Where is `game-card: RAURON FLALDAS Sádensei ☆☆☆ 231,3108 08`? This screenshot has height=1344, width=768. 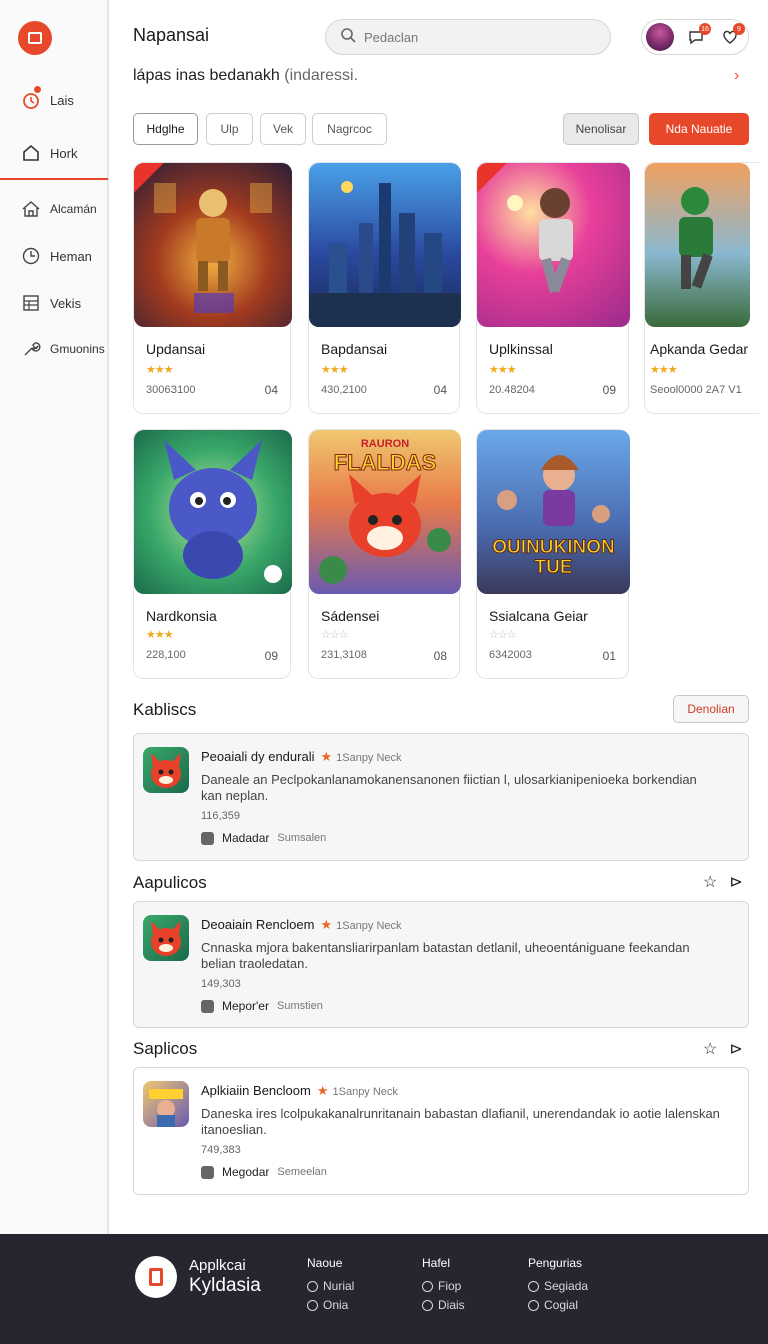
game-card: RAURON FLALDAS Sádensei ☆☆☆ 231,3108 08 is located at coordinates (384, 554).